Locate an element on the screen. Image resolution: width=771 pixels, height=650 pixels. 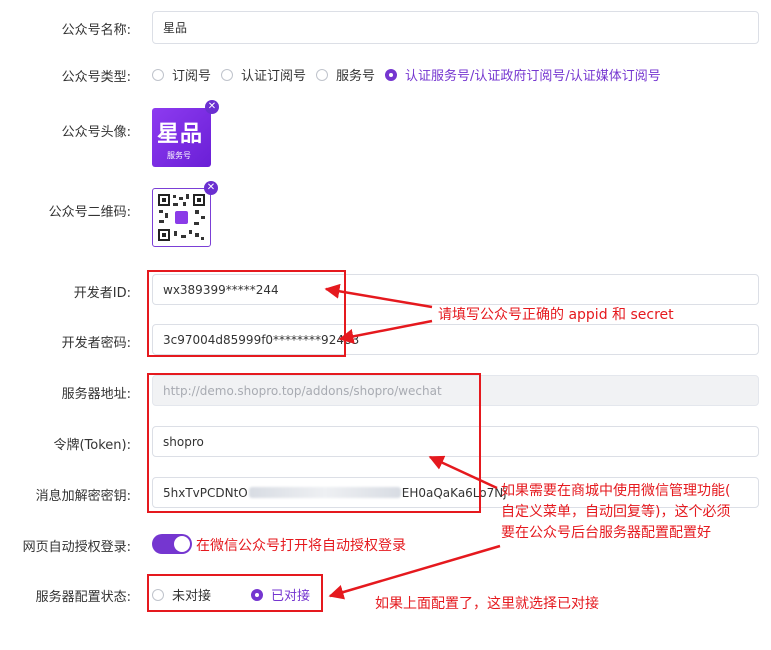
annotation-server-line1: 如果需要在商城中使用微信管理功能( is located at coordinates (616, 491).